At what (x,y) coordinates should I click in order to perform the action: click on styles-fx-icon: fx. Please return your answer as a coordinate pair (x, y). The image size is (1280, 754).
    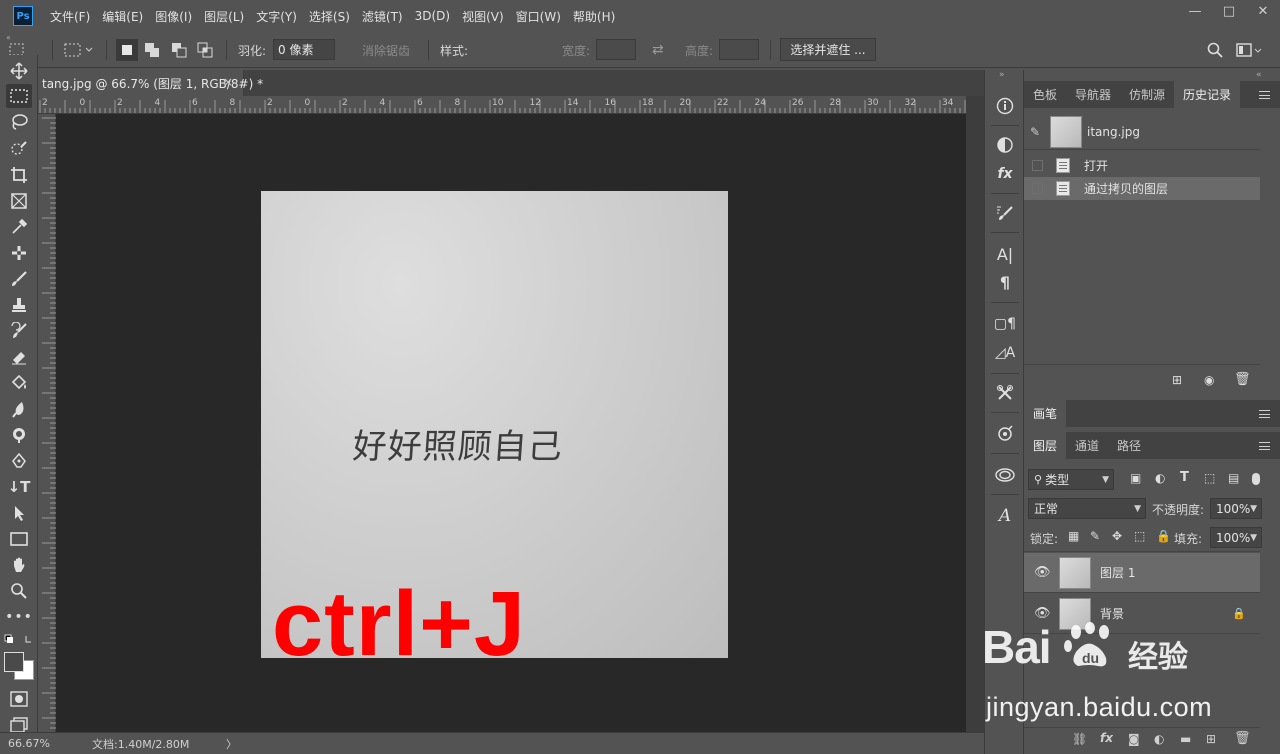
    Looking at the image, I should click on (1005, 174).